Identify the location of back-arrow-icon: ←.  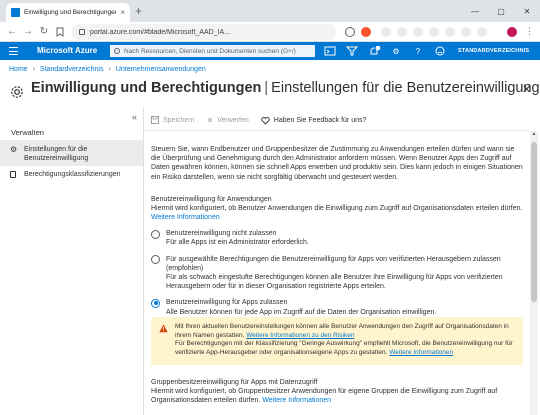
(12, 32).